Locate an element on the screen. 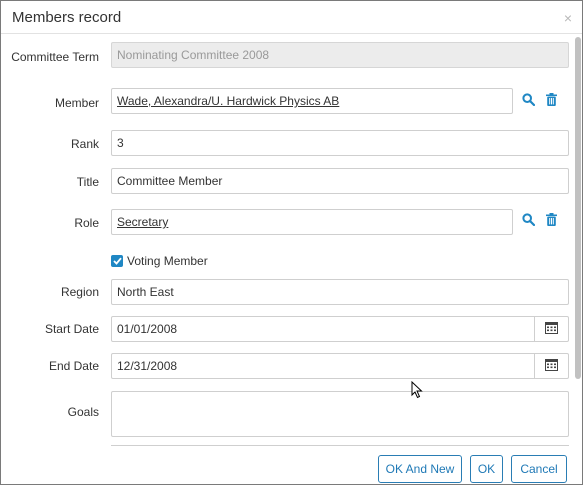  start-date-value: 01/01/2008 is located at coordinates (147, 329).